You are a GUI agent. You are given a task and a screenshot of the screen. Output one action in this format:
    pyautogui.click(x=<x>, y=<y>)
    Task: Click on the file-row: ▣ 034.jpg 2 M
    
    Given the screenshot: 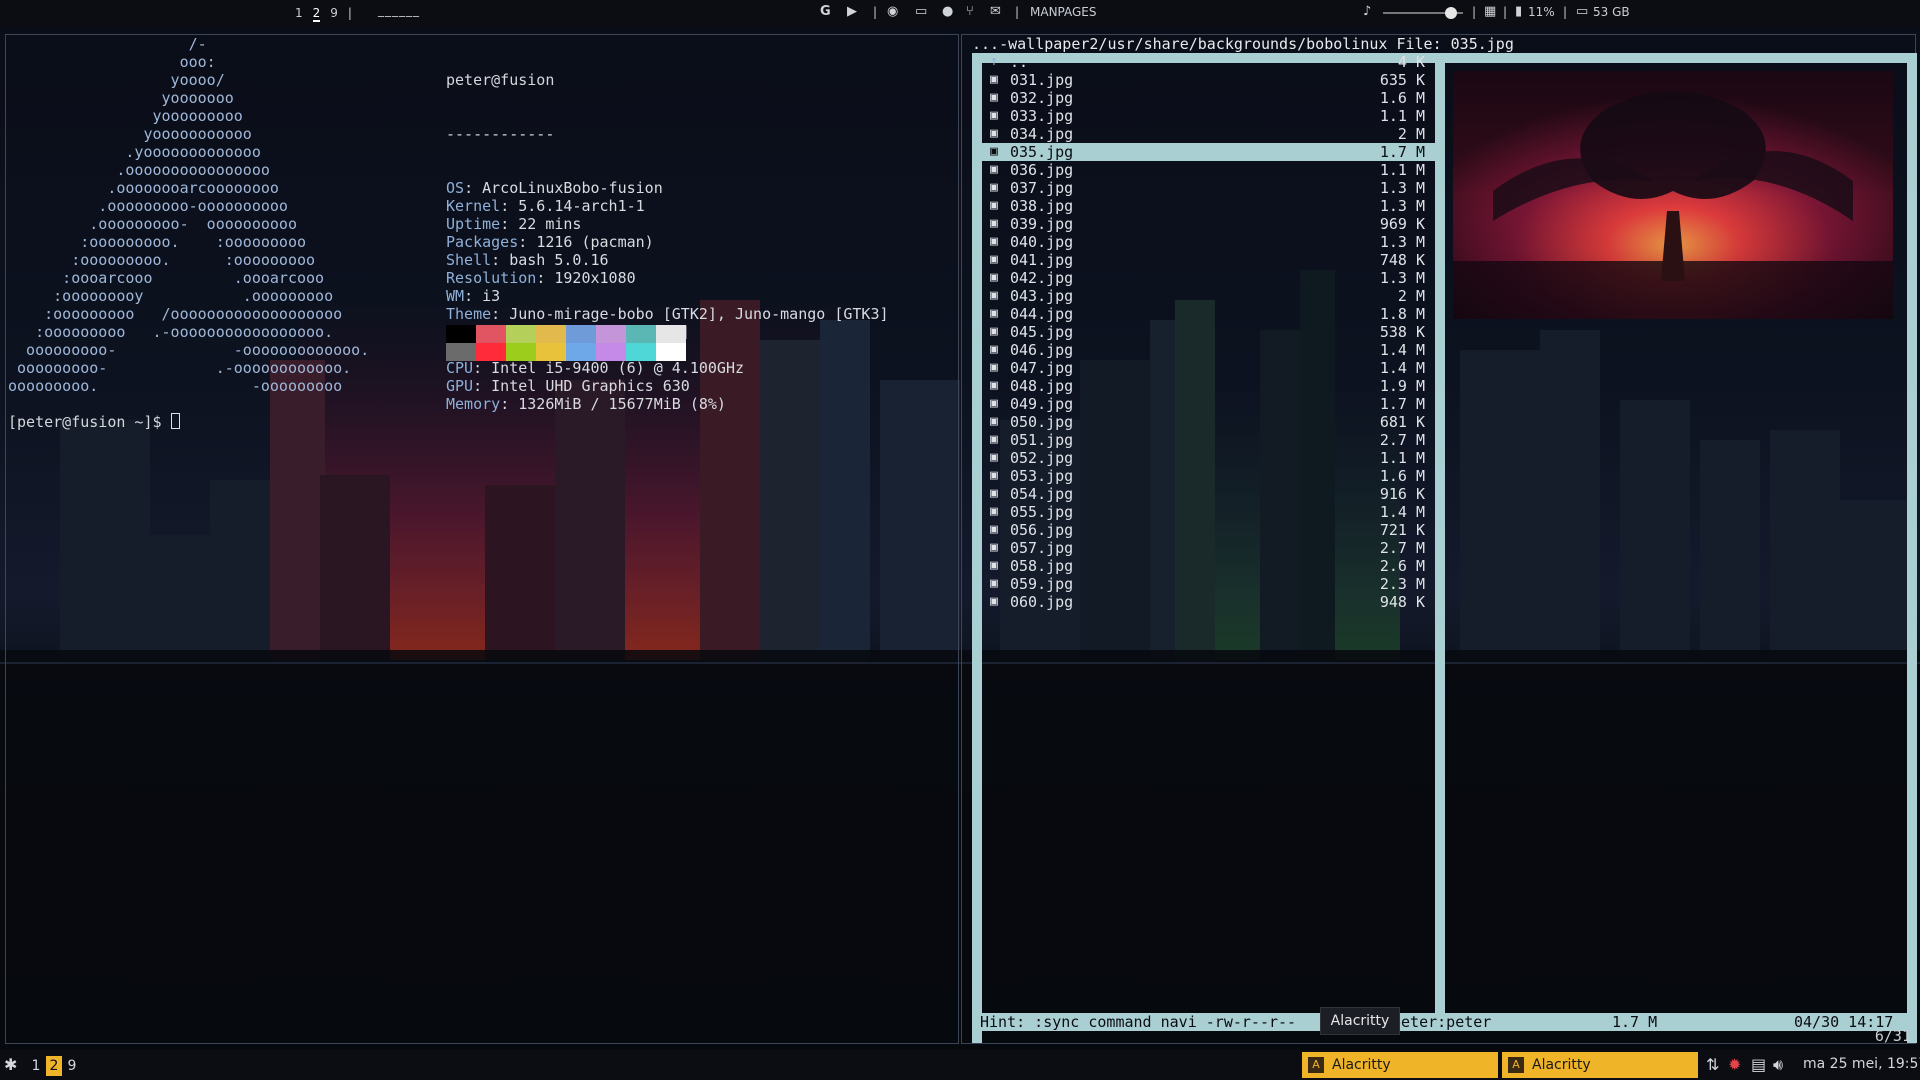 What is the action you would take?
    pyautogui.click(x=1208, y=134)
    